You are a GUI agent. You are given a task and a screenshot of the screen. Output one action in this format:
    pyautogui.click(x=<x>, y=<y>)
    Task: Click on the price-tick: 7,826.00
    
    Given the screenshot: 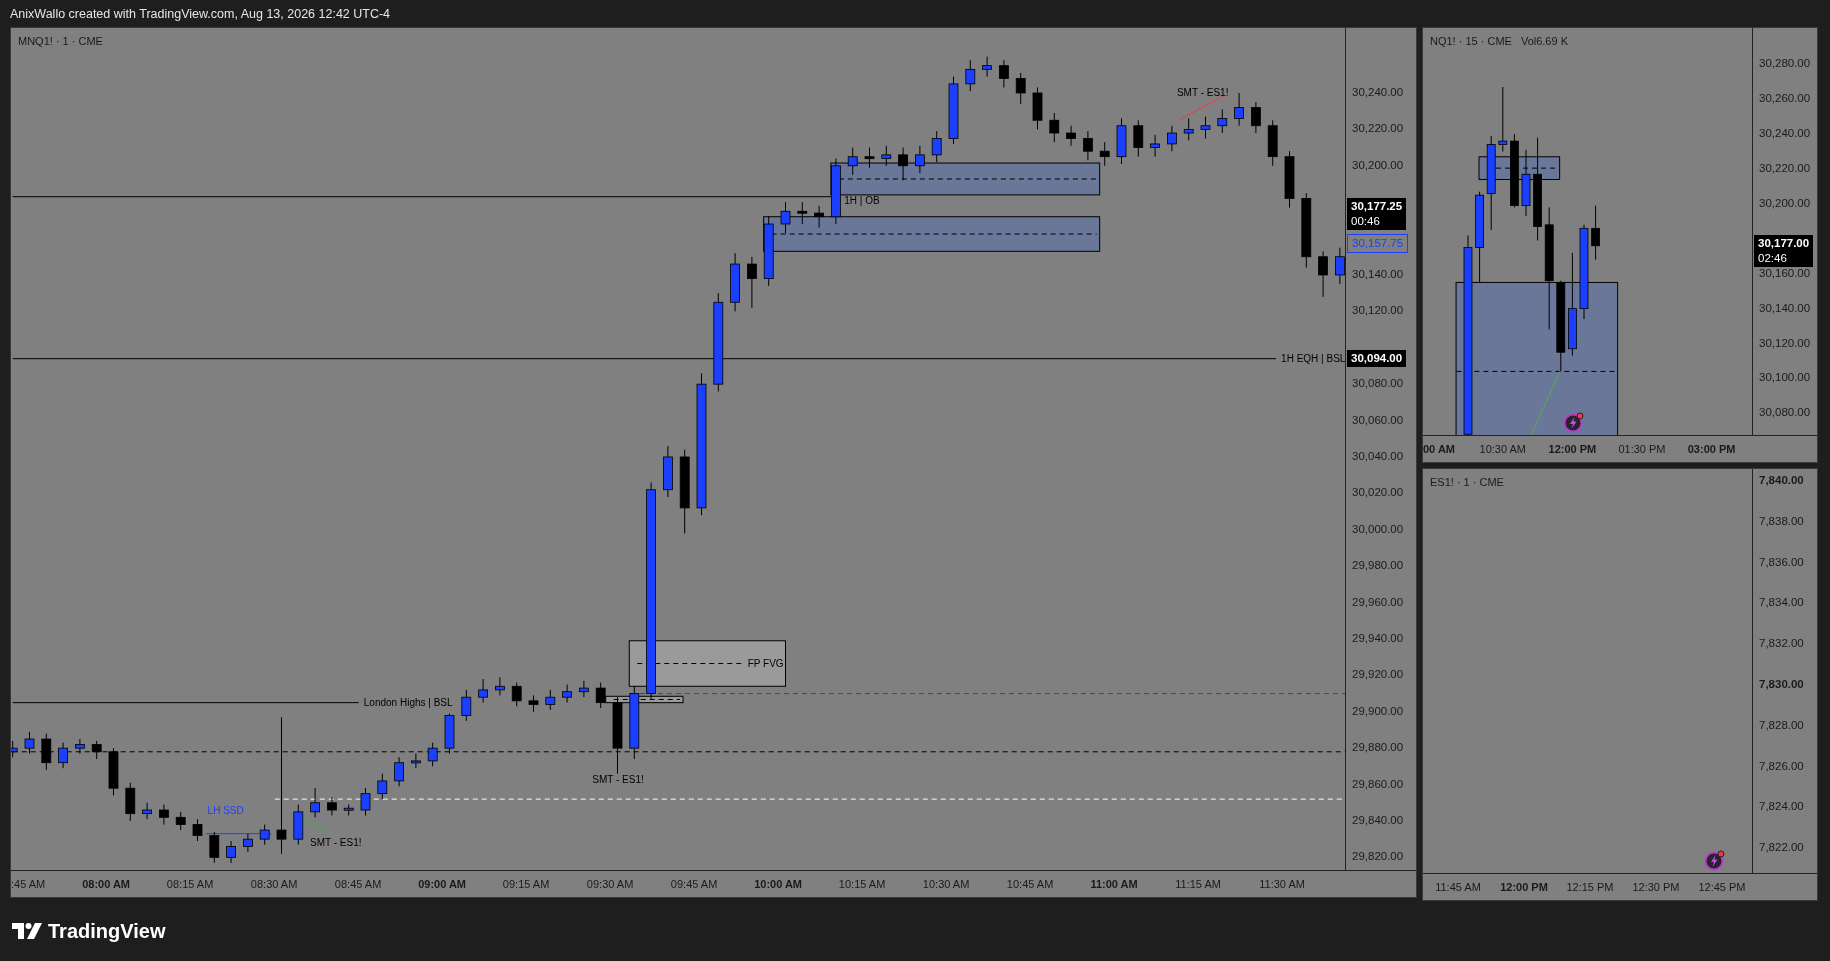 What is the action you would take?
    pyautogui.click(x=1781, y=765)
    